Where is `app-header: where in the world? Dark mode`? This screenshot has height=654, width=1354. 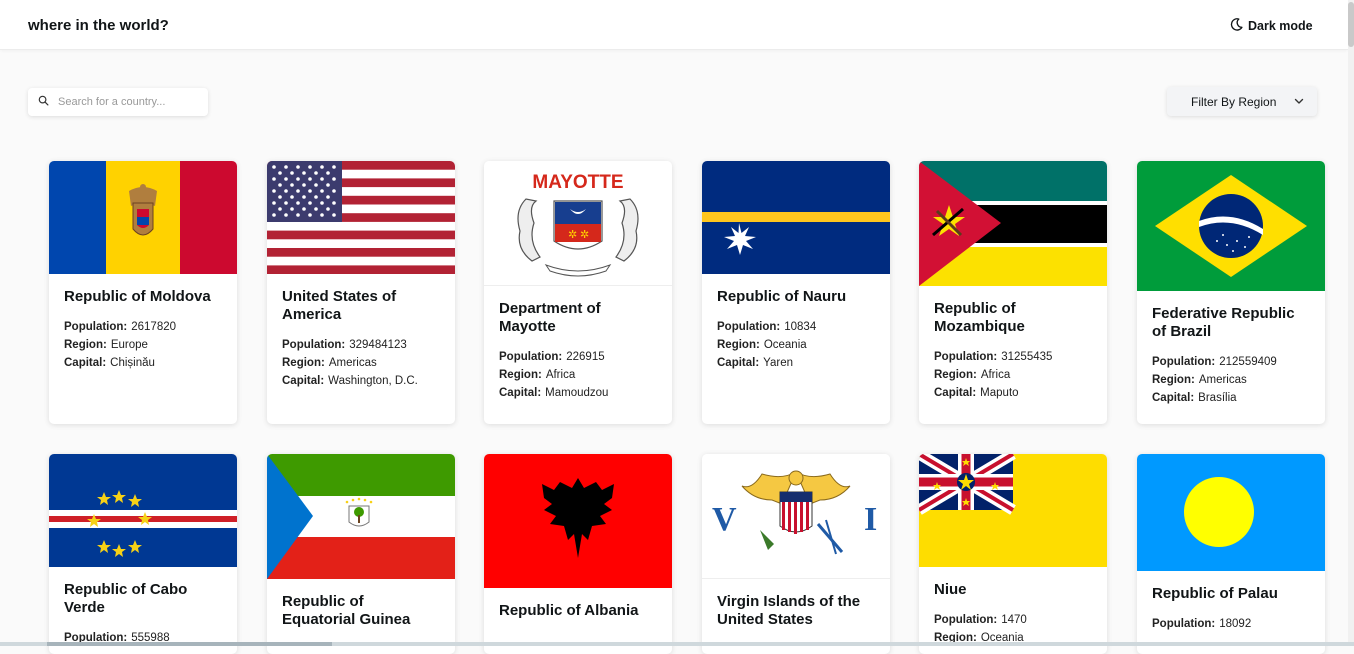
app-header: where in the world? Dark mode is located at coordinates (674, 25).